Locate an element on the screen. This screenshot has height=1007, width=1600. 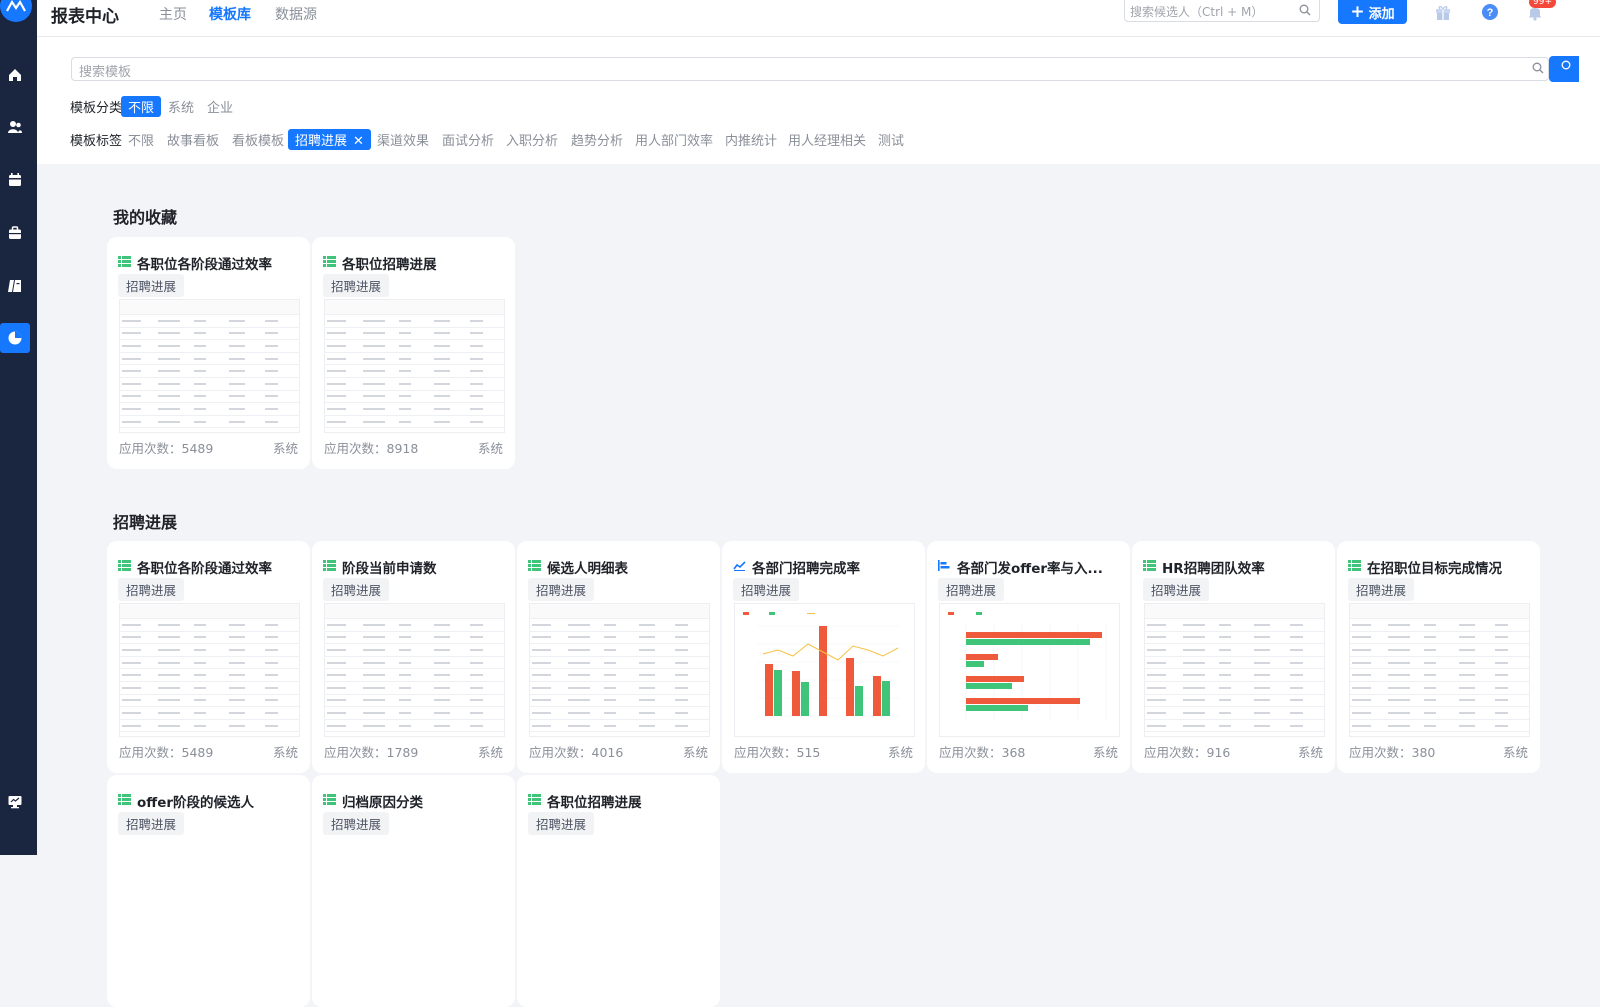
card-title: 各部门招聘完成率 is located at coordinates (828, 567).